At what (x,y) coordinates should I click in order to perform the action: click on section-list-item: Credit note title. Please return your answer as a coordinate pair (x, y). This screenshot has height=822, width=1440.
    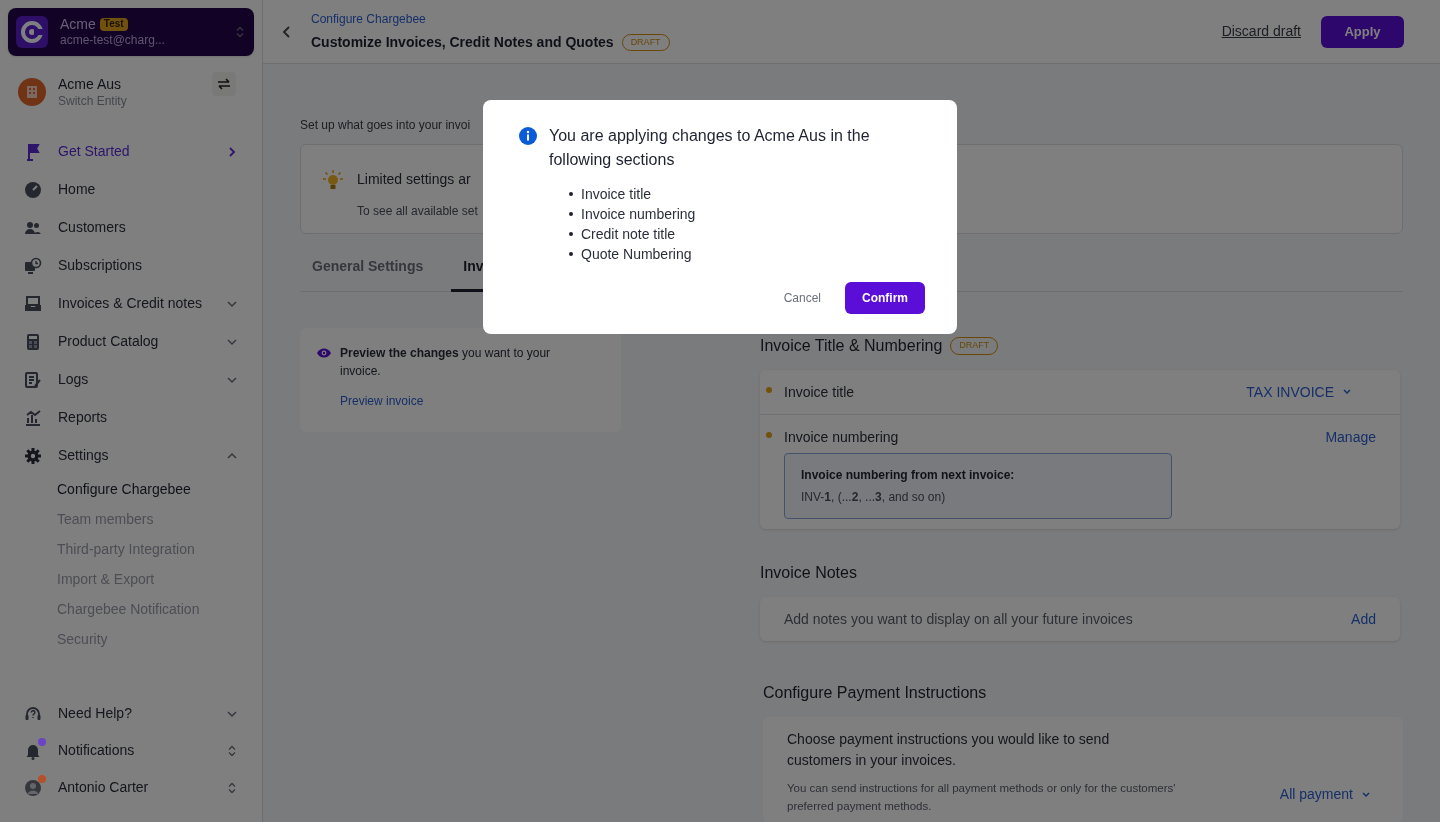
    Looking at the image, I should click on (628, 234).